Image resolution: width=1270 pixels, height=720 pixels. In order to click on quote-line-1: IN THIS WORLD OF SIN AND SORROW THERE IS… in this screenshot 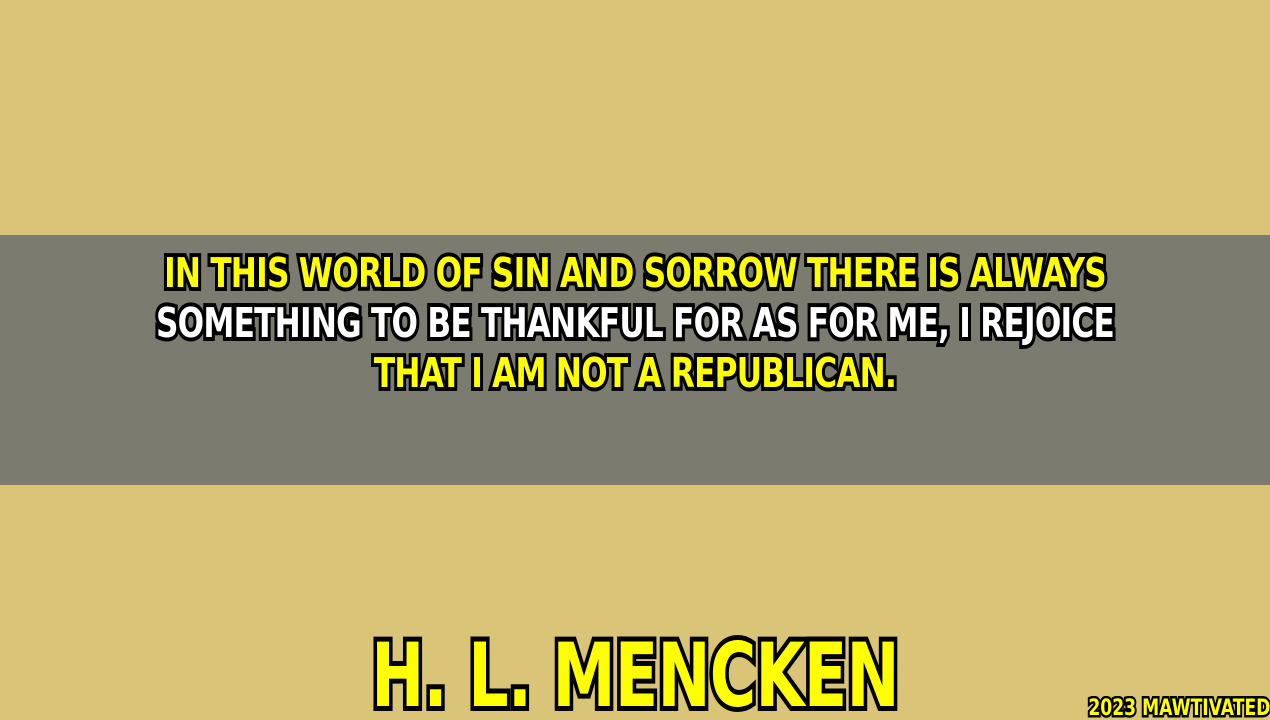, I will do `click(635, 273)`.